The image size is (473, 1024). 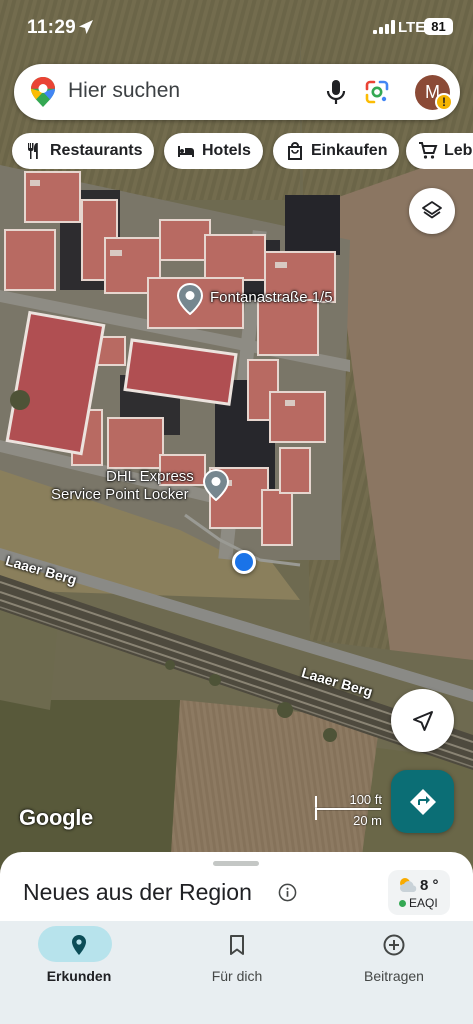 What do you see at coordinates (412, 27) in the screenshot?
I see `network-type: LTE` at bounding box center [412, 27].